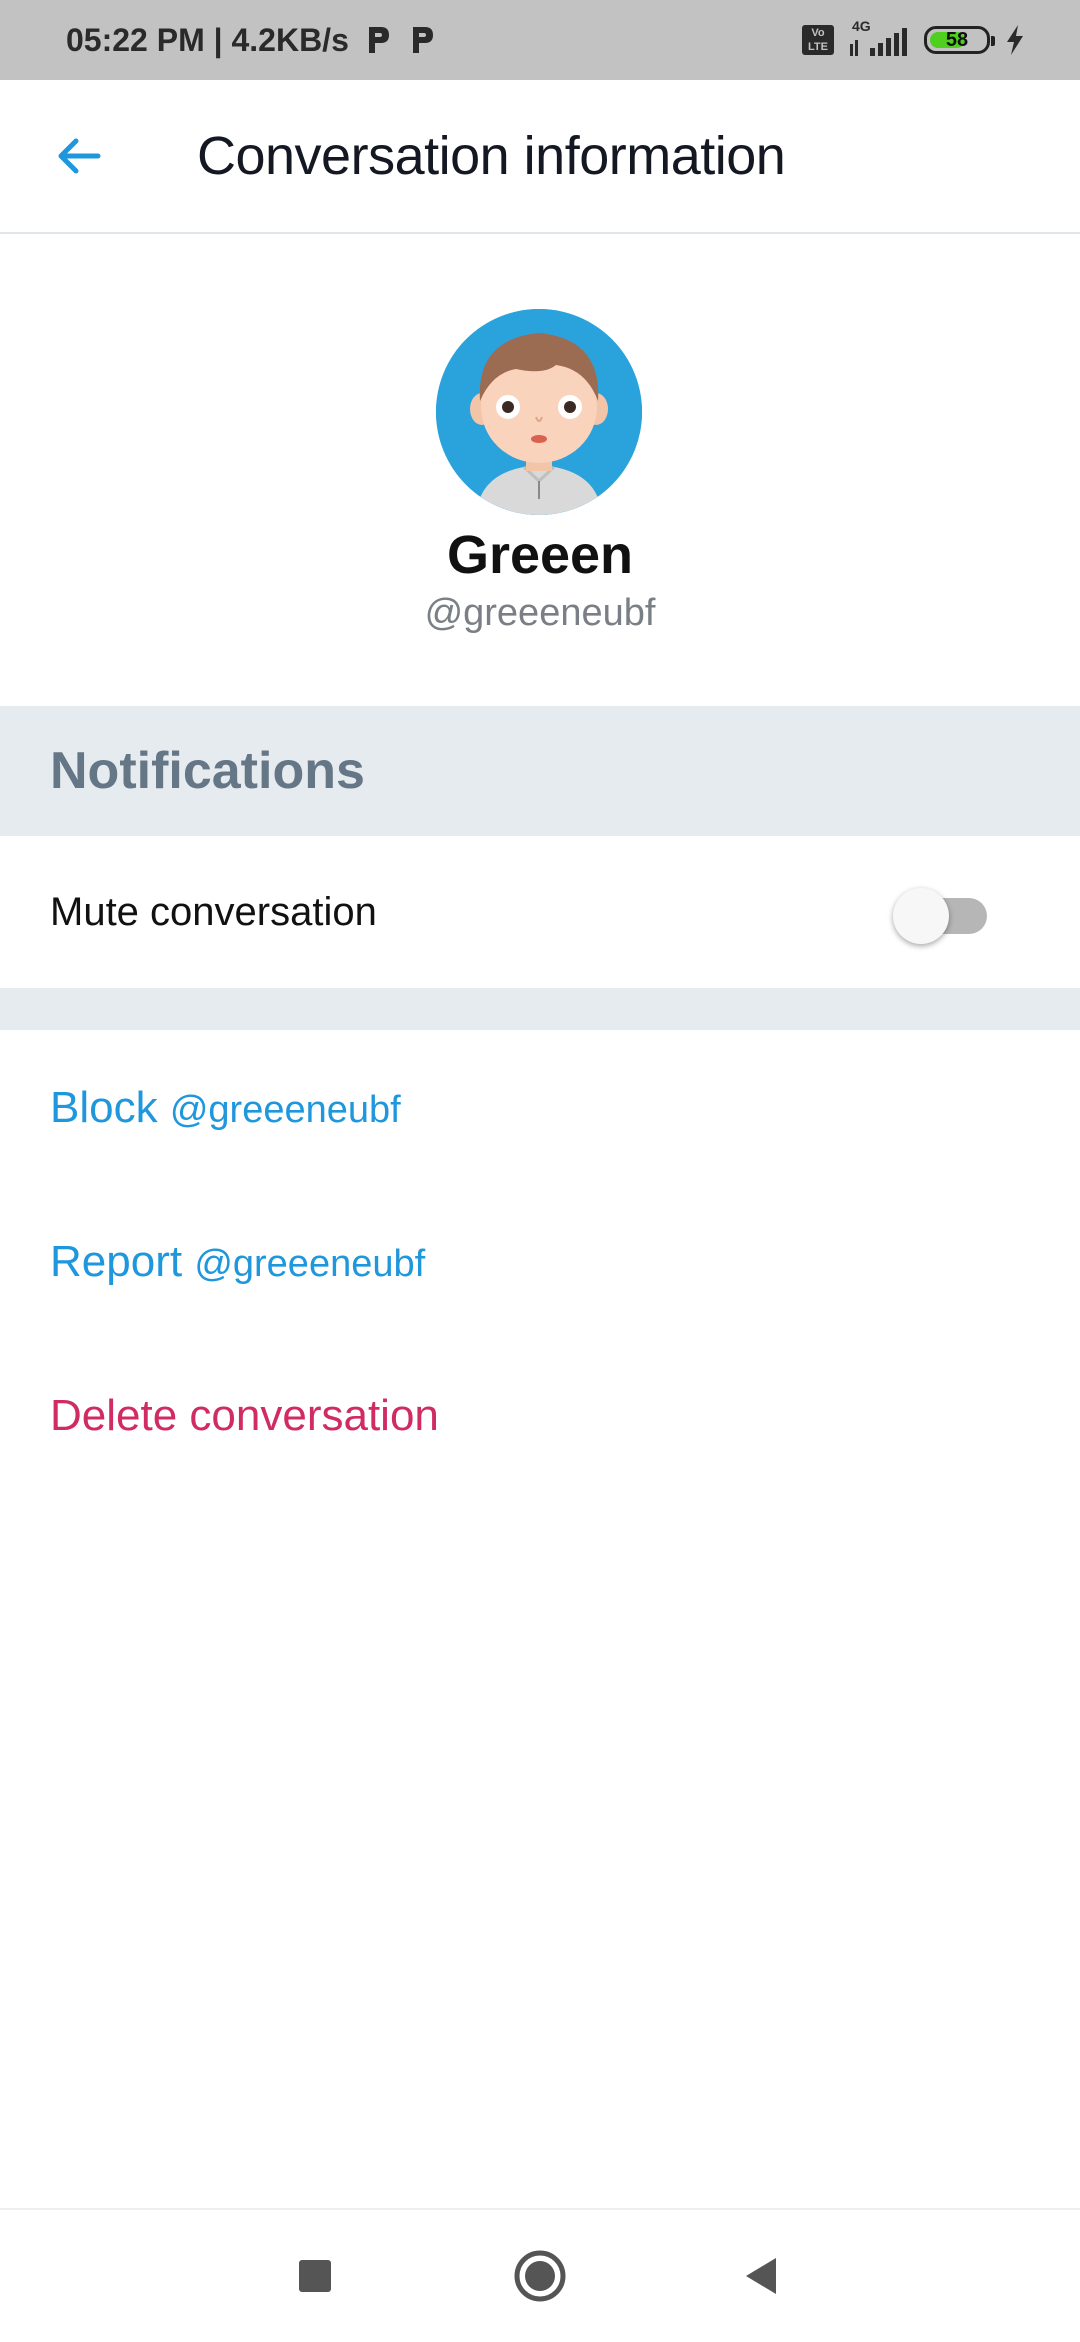  What do you see at coordinates (914, 40) in the screenshot?
I see `status-right: Vo LTE 4G 58` at bounding box center [914, 40].